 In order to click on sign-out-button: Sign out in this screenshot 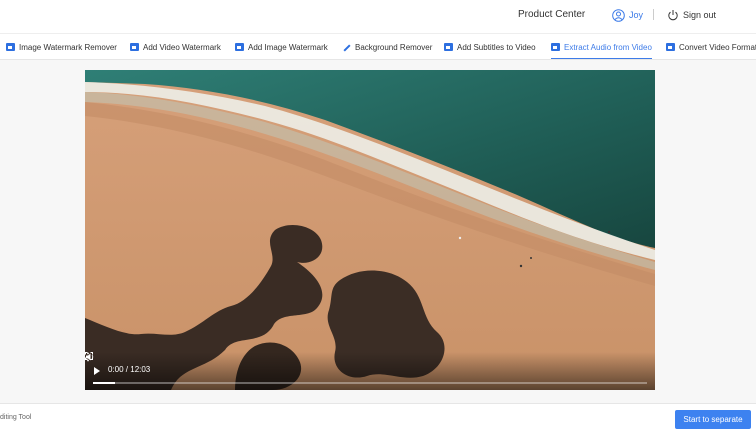, I will do `click(691, 15)`.